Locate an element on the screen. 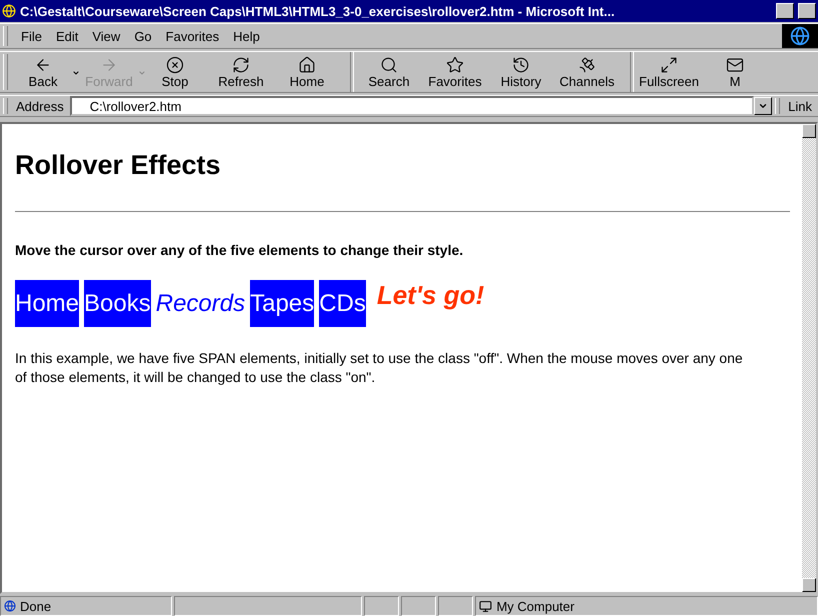 The height and width of the screenshot is (616, 818). toolbar-button: Stop is located at coordinates (179, 72).